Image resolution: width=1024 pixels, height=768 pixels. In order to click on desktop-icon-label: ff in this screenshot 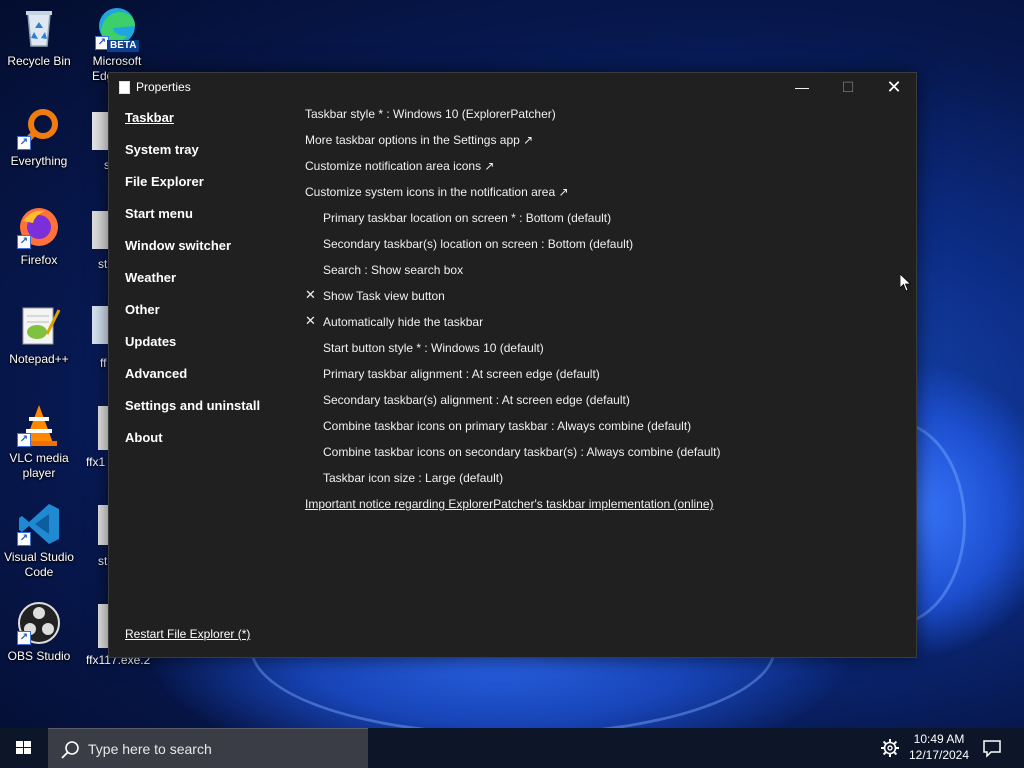, I will do `click(103, 363)`.